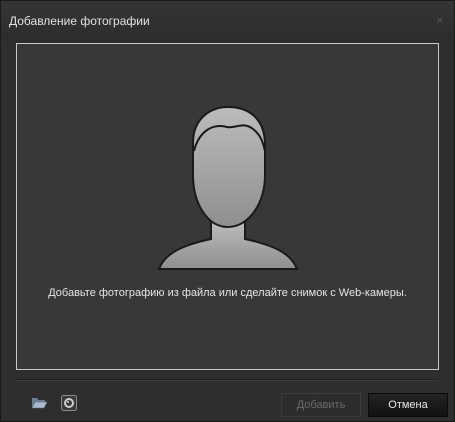  I want to click on title-bar: Добавление фотографии ×, so click(227, 21).